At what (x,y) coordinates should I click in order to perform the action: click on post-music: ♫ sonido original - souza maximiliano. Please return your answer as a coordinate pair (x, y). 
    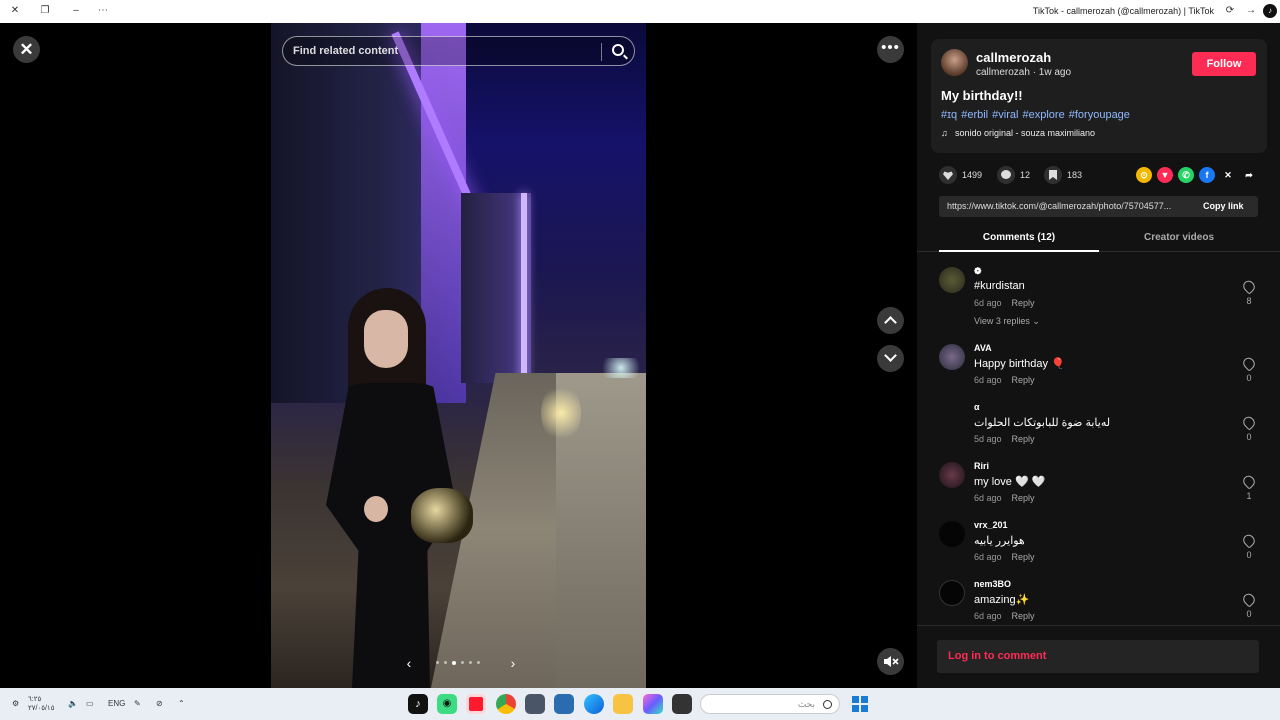
    Looking at the image, I should click on (1018, 133).